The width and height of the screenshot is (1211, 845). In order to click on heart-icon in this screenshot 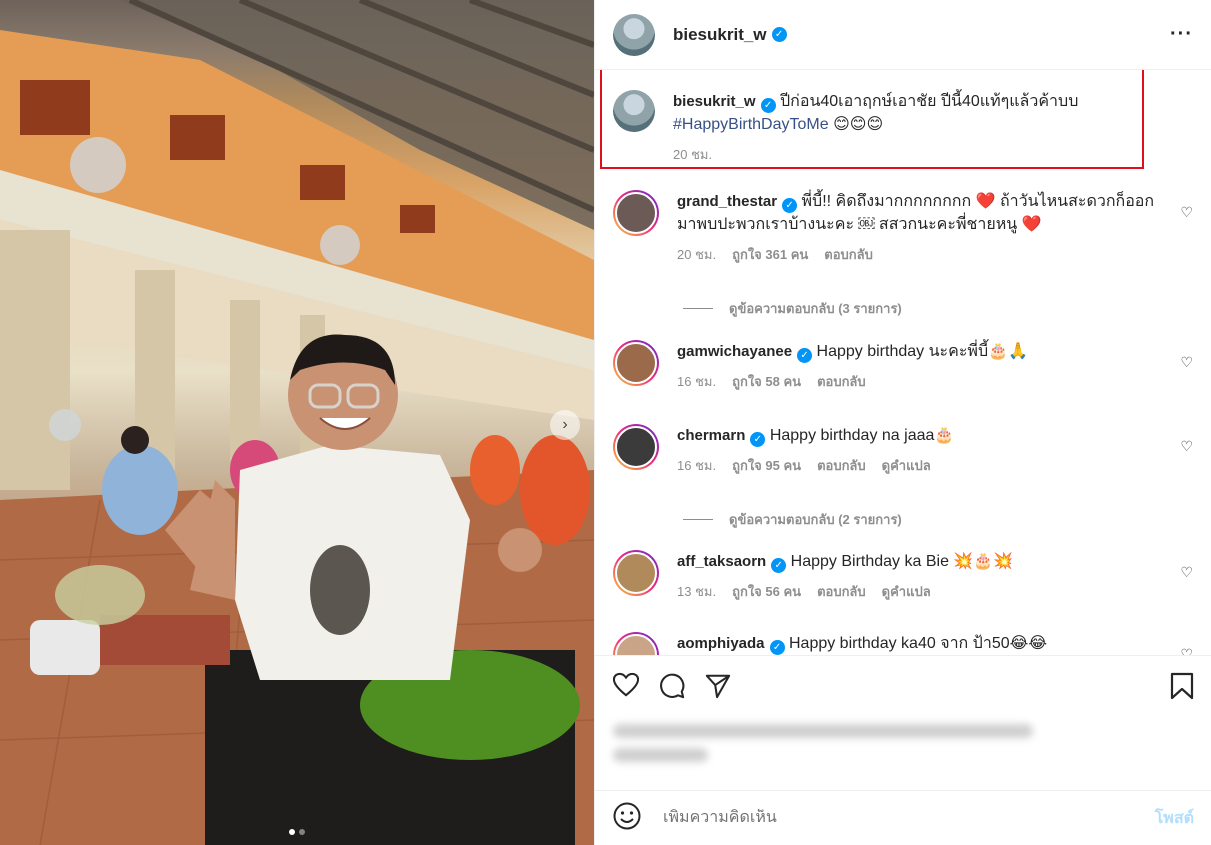, I will do `click(626, 685)`.